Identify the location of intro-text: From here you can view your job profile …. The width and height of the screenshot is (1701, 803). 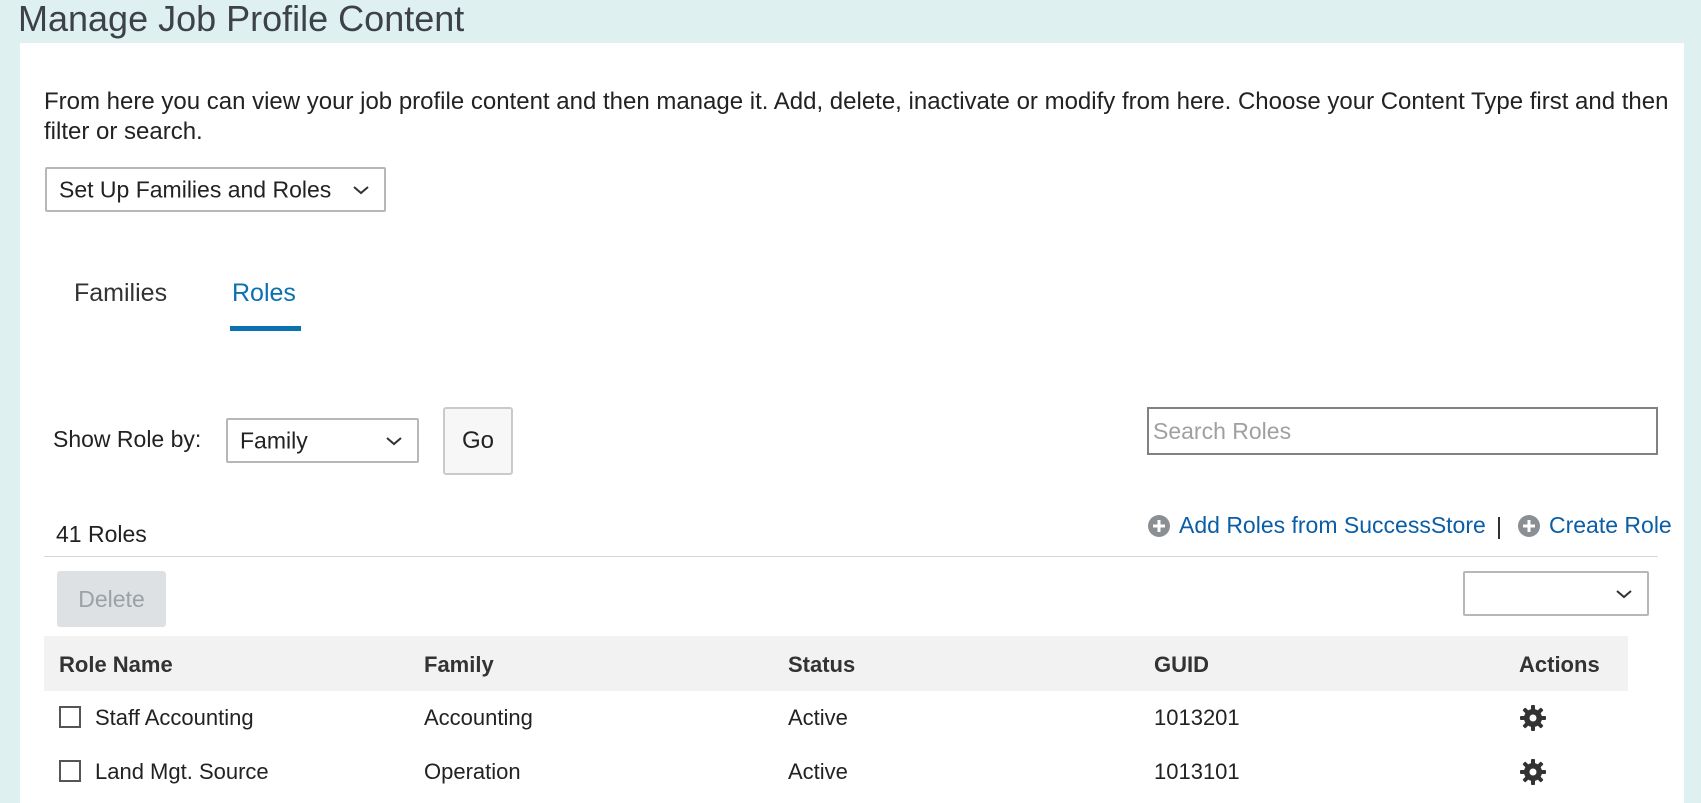
(856, 116).